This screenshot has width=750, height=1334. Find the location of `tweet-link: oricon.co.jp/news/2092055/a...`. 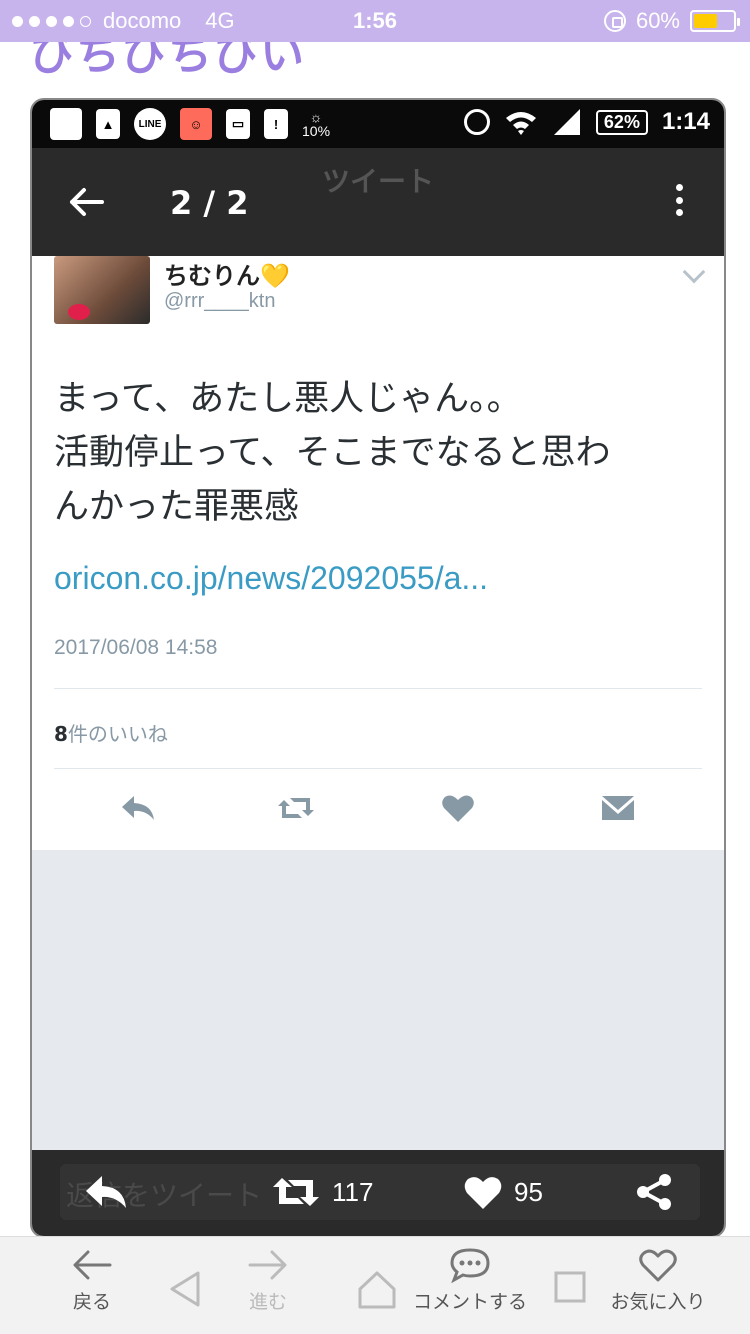

tweet-link: oricon.co.jp/news/2092055/a... is located at coordinates (271, 578).